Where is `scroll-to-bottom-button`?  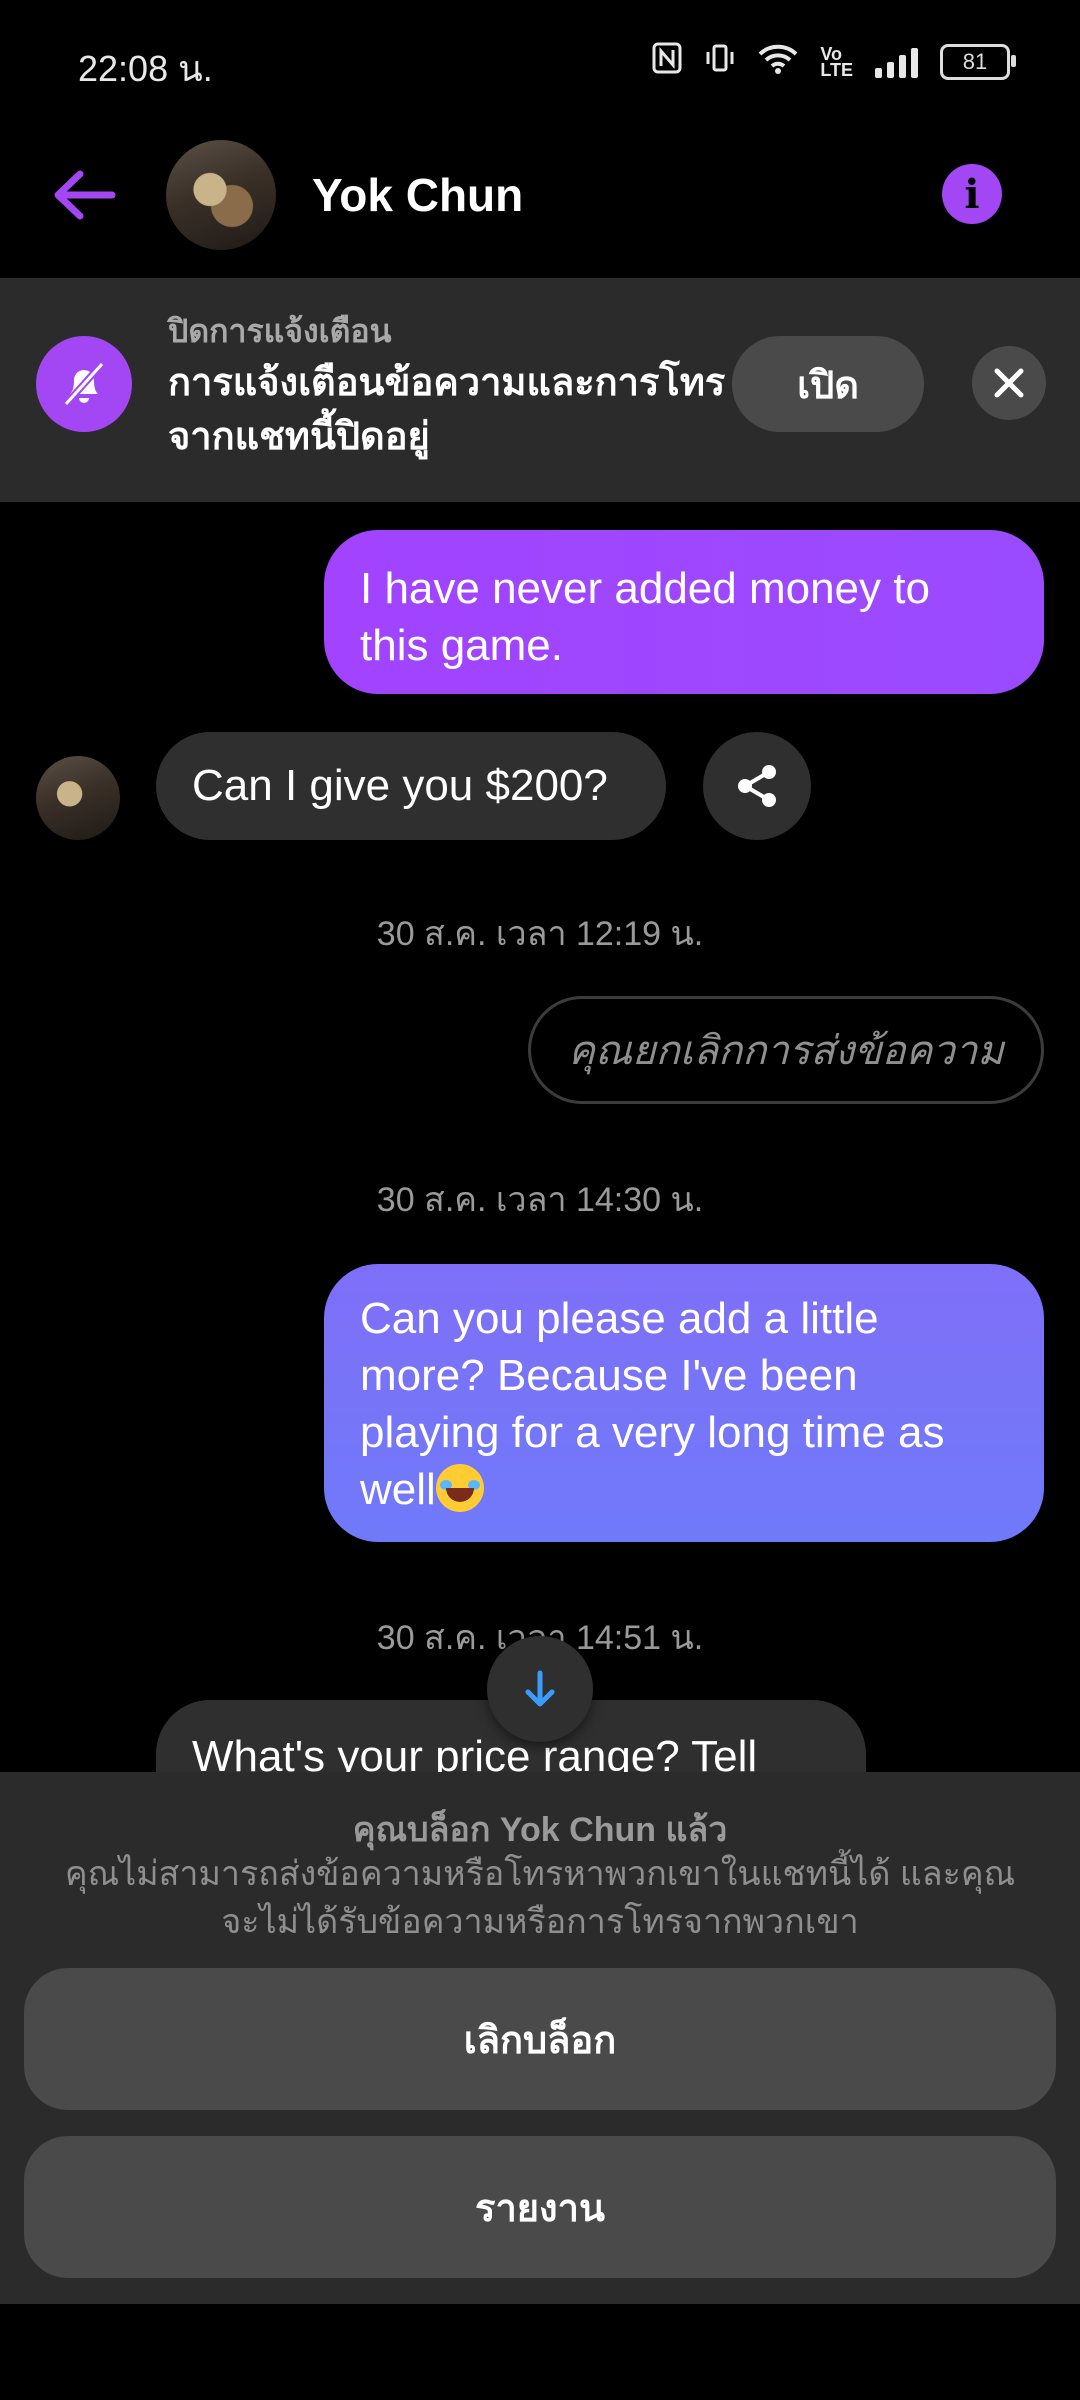
scroll-to-bottom-button is located at coordinates (540, 1689).